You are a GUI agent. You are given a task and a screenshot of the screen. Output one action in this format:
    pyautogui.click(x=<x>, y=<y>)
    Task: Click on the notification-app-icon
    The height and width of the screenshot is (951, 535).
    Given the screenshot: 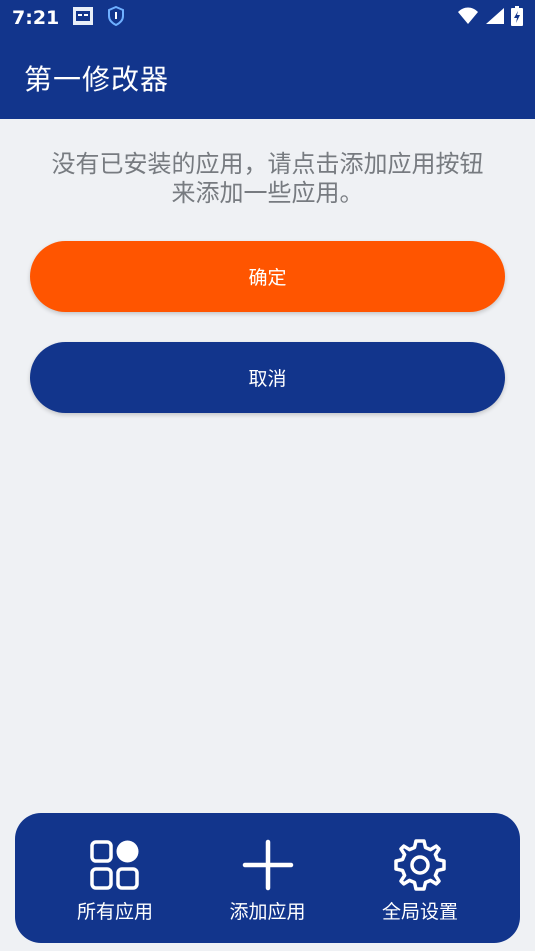 What is the action you would take?
    pyautogui.click(x=83, y=18)
    